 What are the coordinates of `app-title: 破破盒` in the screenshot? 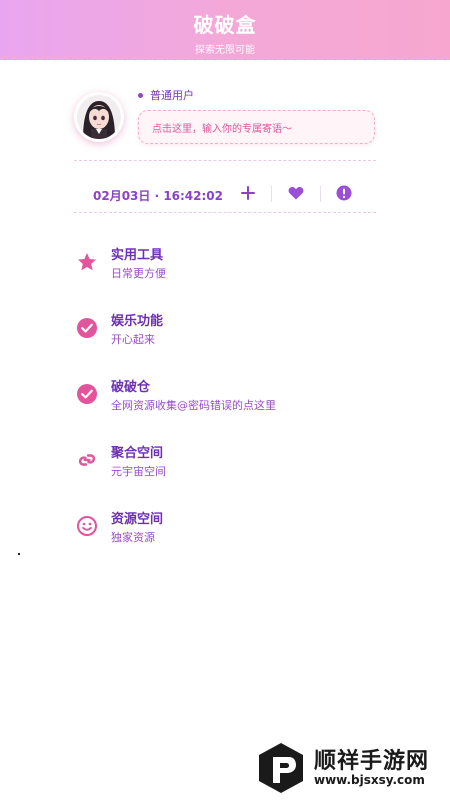 It's located at (225, 25).